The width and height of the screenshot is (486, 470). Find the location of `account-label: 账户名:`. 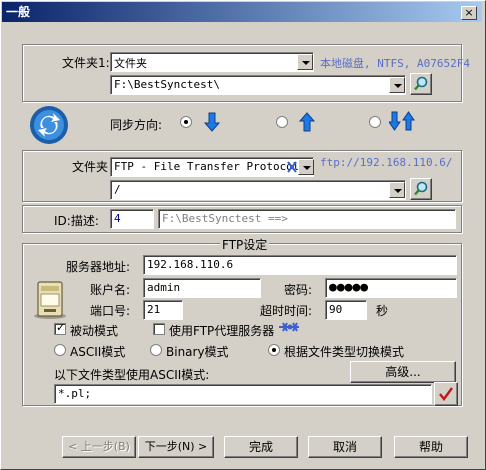

account-label: 账户名: is located at coordinates (110, 290).